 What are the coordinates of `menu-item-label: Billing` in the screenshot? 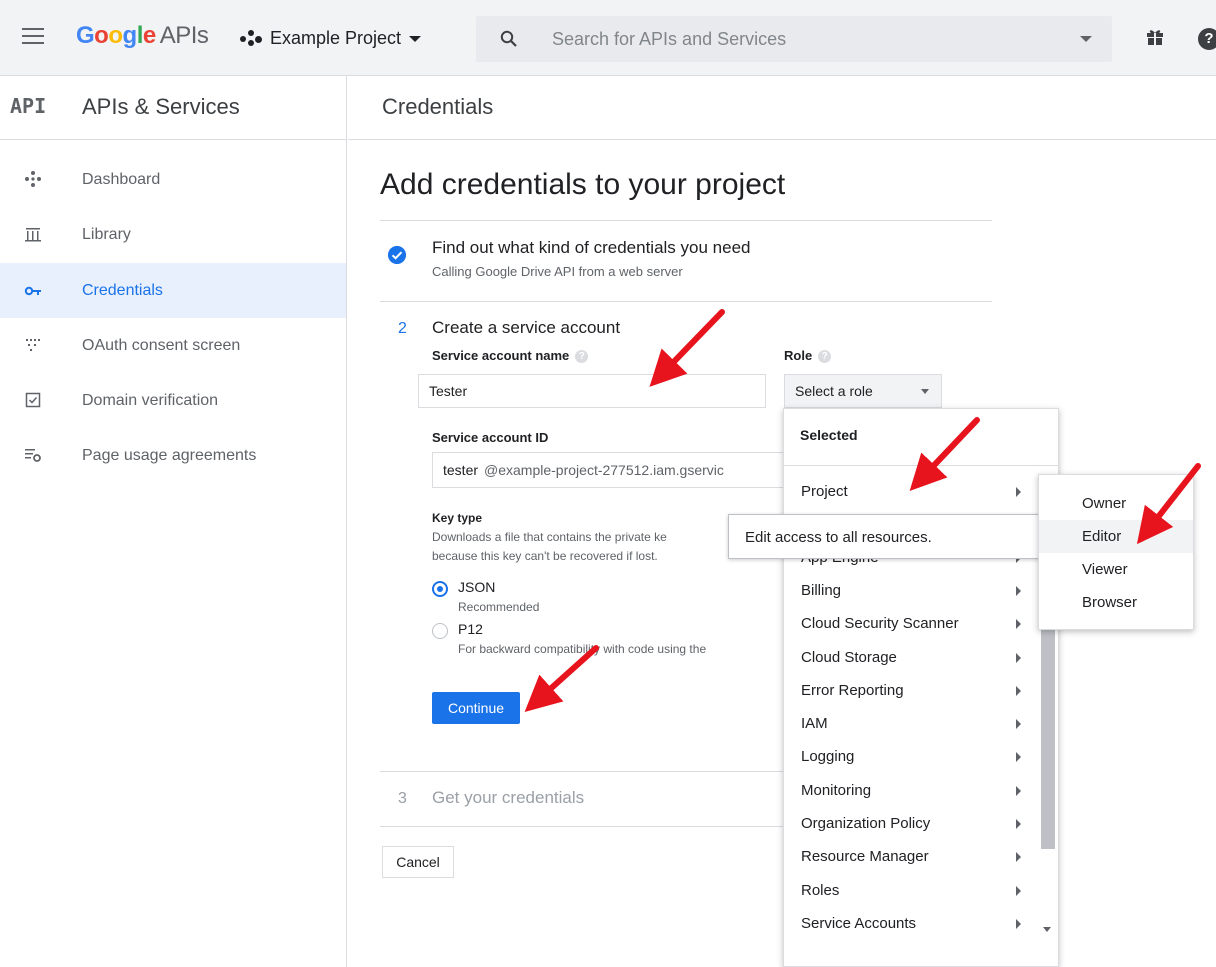 It's located at (821, 590).